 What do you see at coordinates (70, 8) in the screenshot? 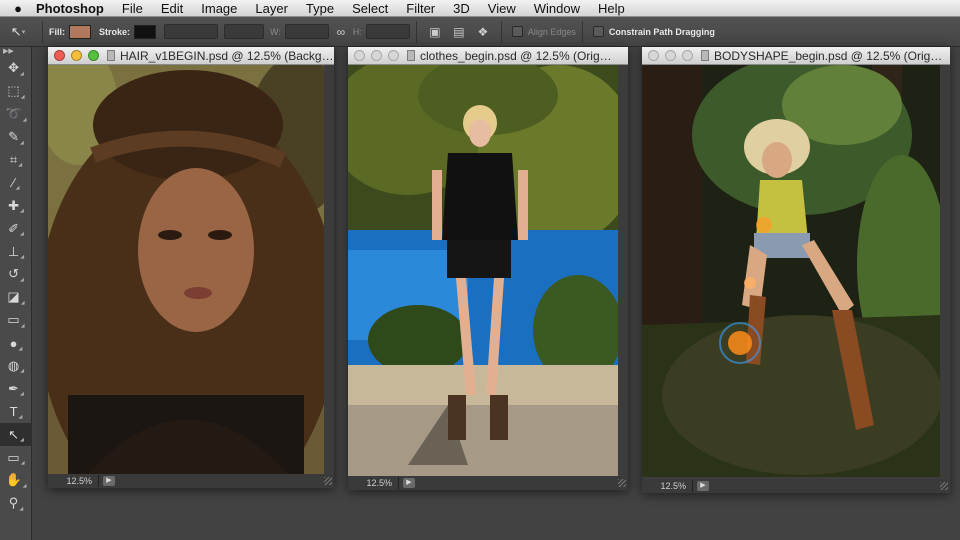
I see `app-menu: Photoshop` at bounding box center [70, 8].